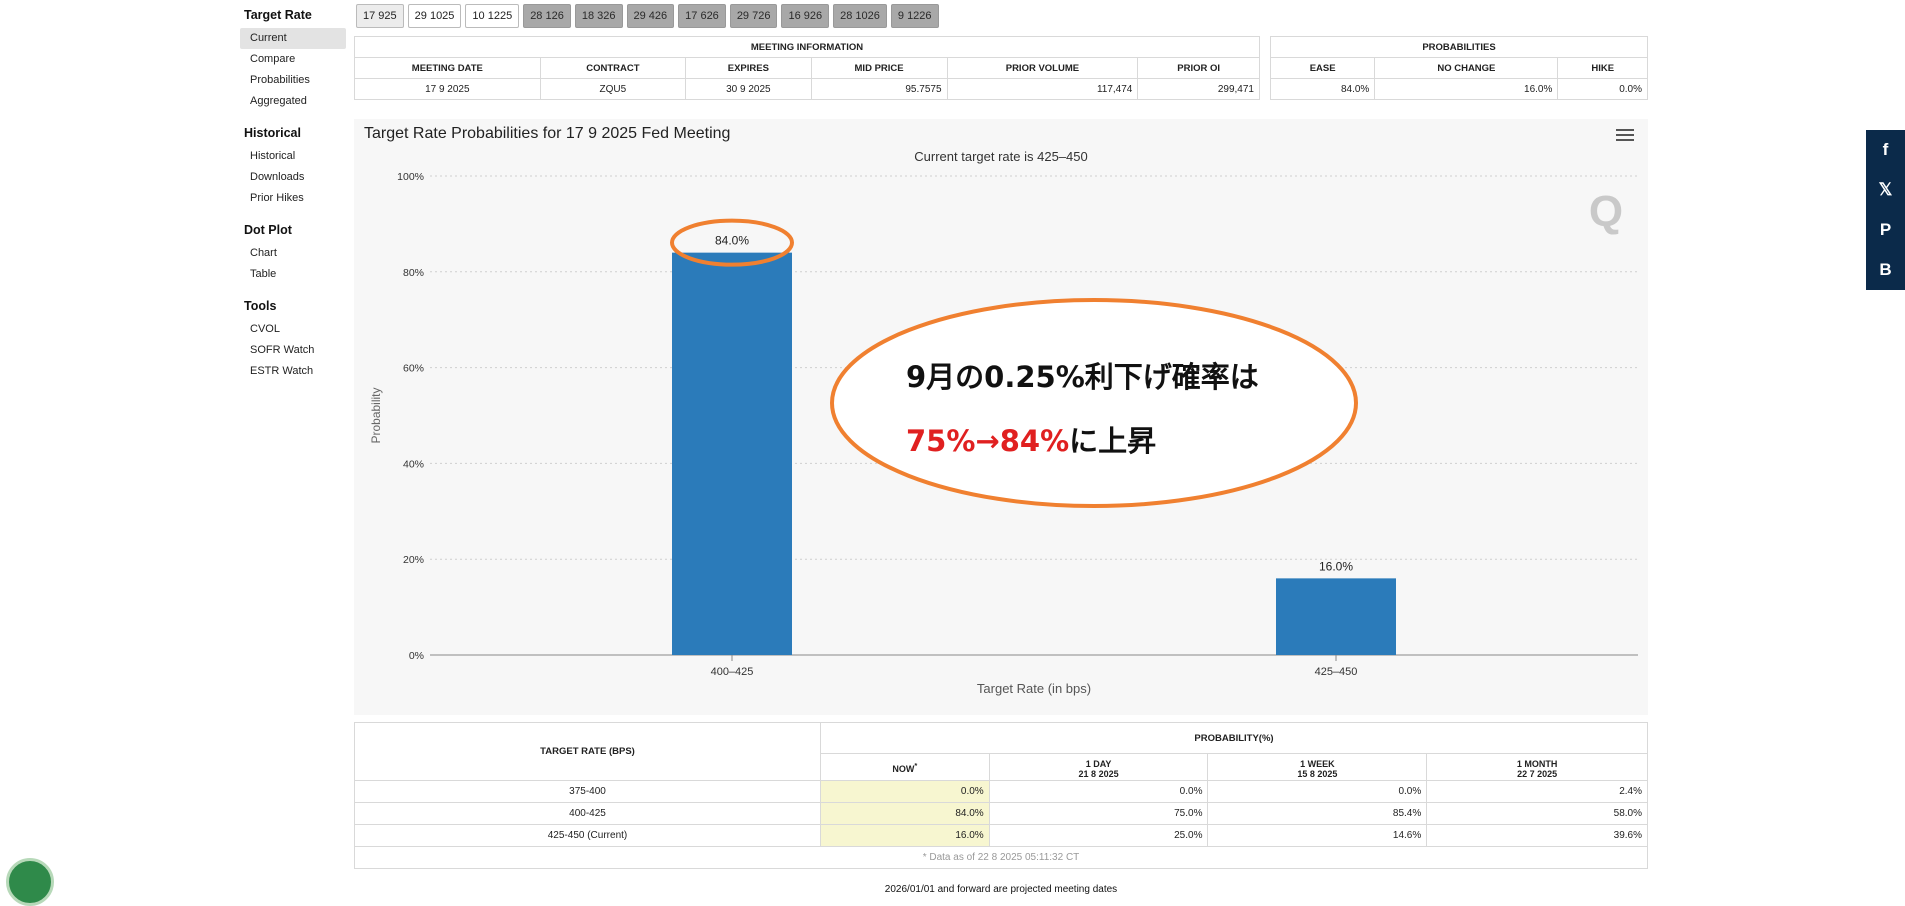  What do you see at coordinates (905, 813) in the screenshot?
I see `probability-cell: 84.0%` at bounding box center [905, 813].